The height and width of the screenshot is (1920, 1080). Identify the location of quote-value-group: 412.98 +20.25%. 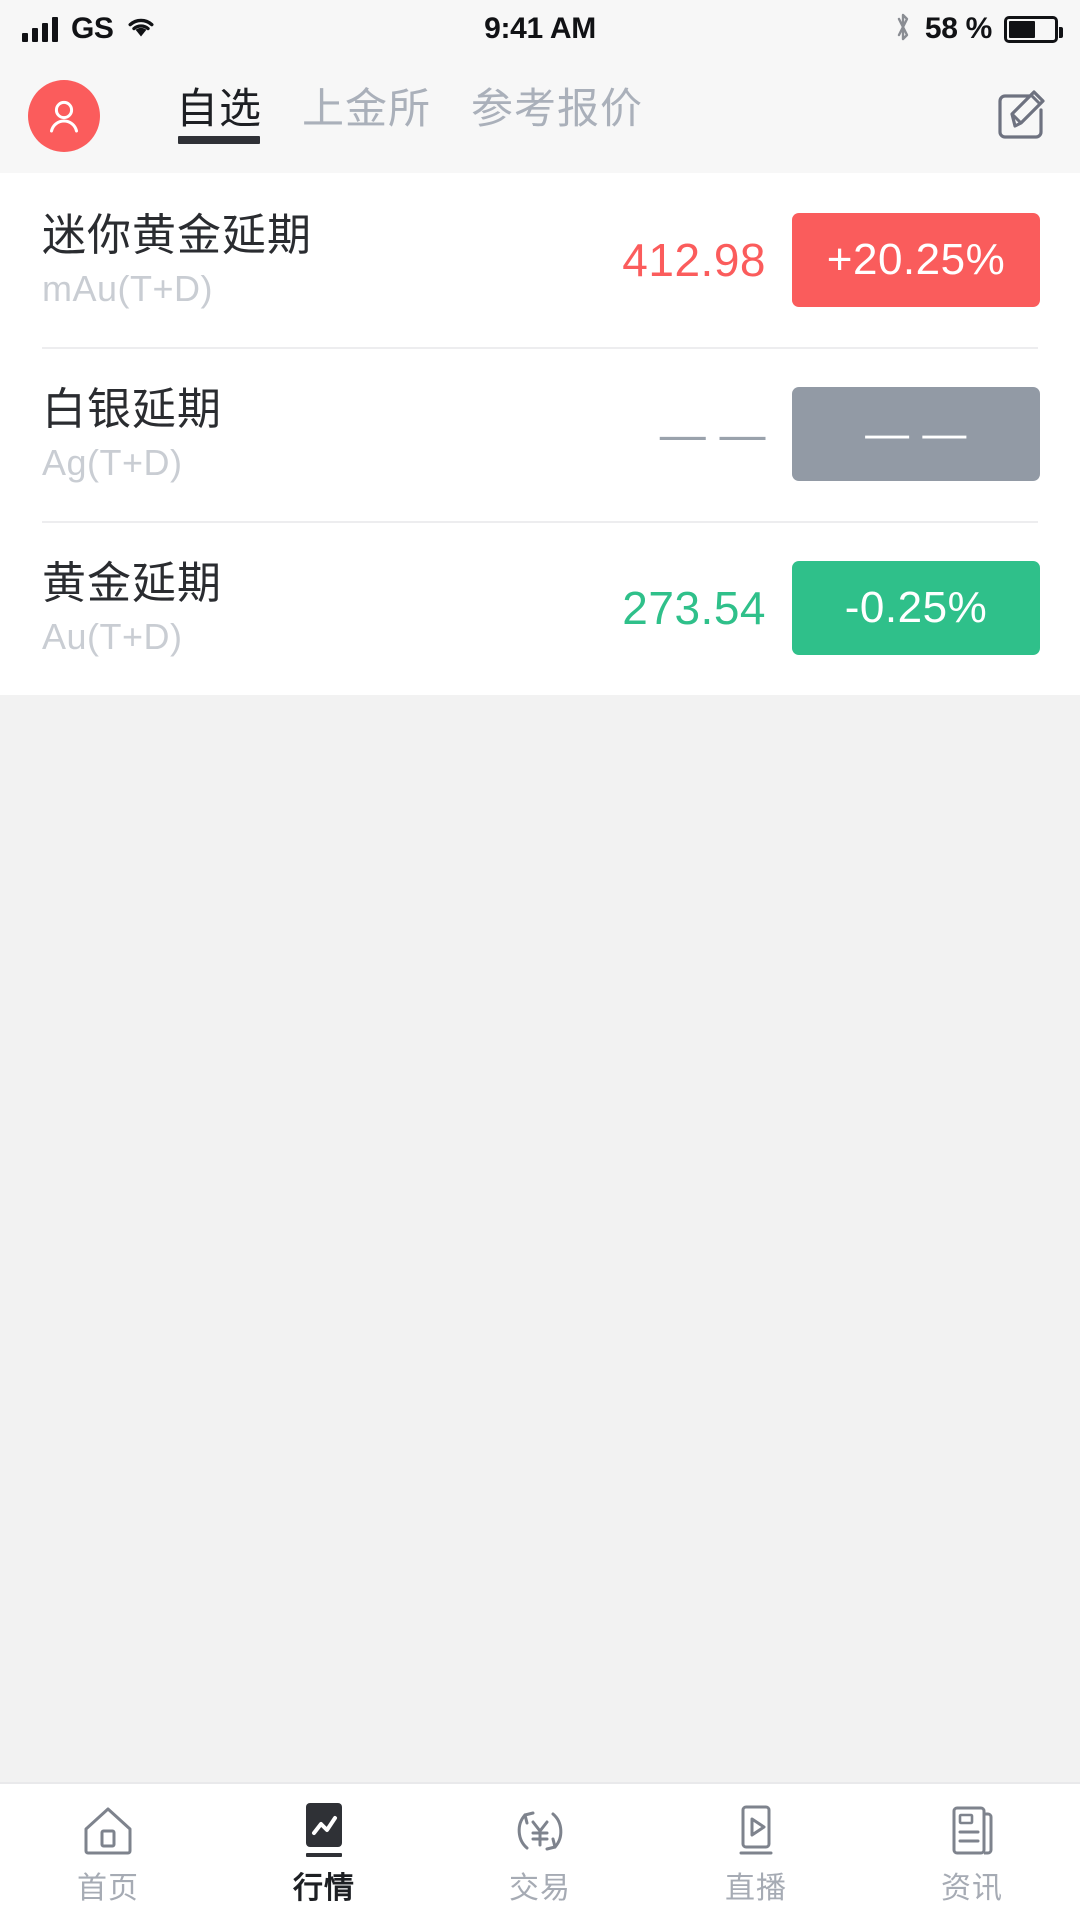
(816, 260).